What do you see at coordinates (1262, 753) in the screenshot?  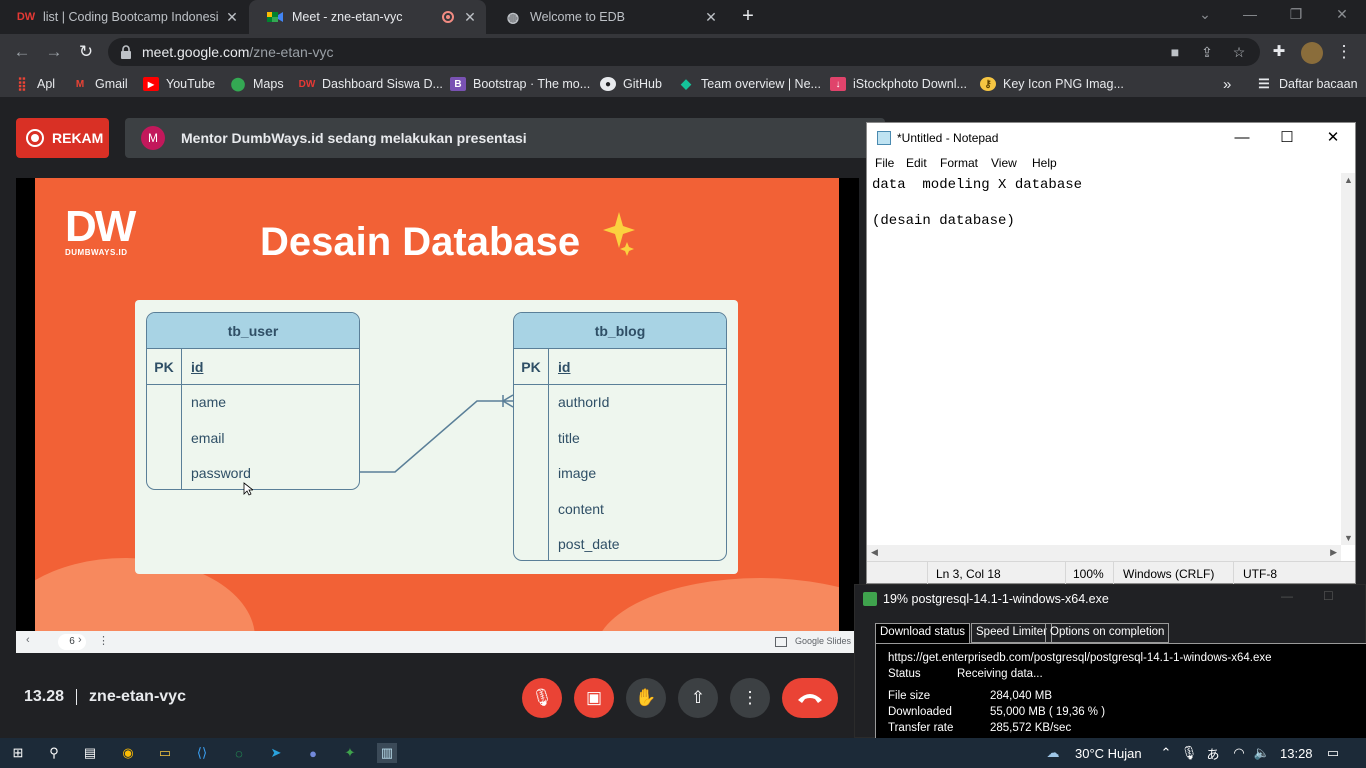 I see `volume-icon: 🔈` at bounding box center [1262, 753].